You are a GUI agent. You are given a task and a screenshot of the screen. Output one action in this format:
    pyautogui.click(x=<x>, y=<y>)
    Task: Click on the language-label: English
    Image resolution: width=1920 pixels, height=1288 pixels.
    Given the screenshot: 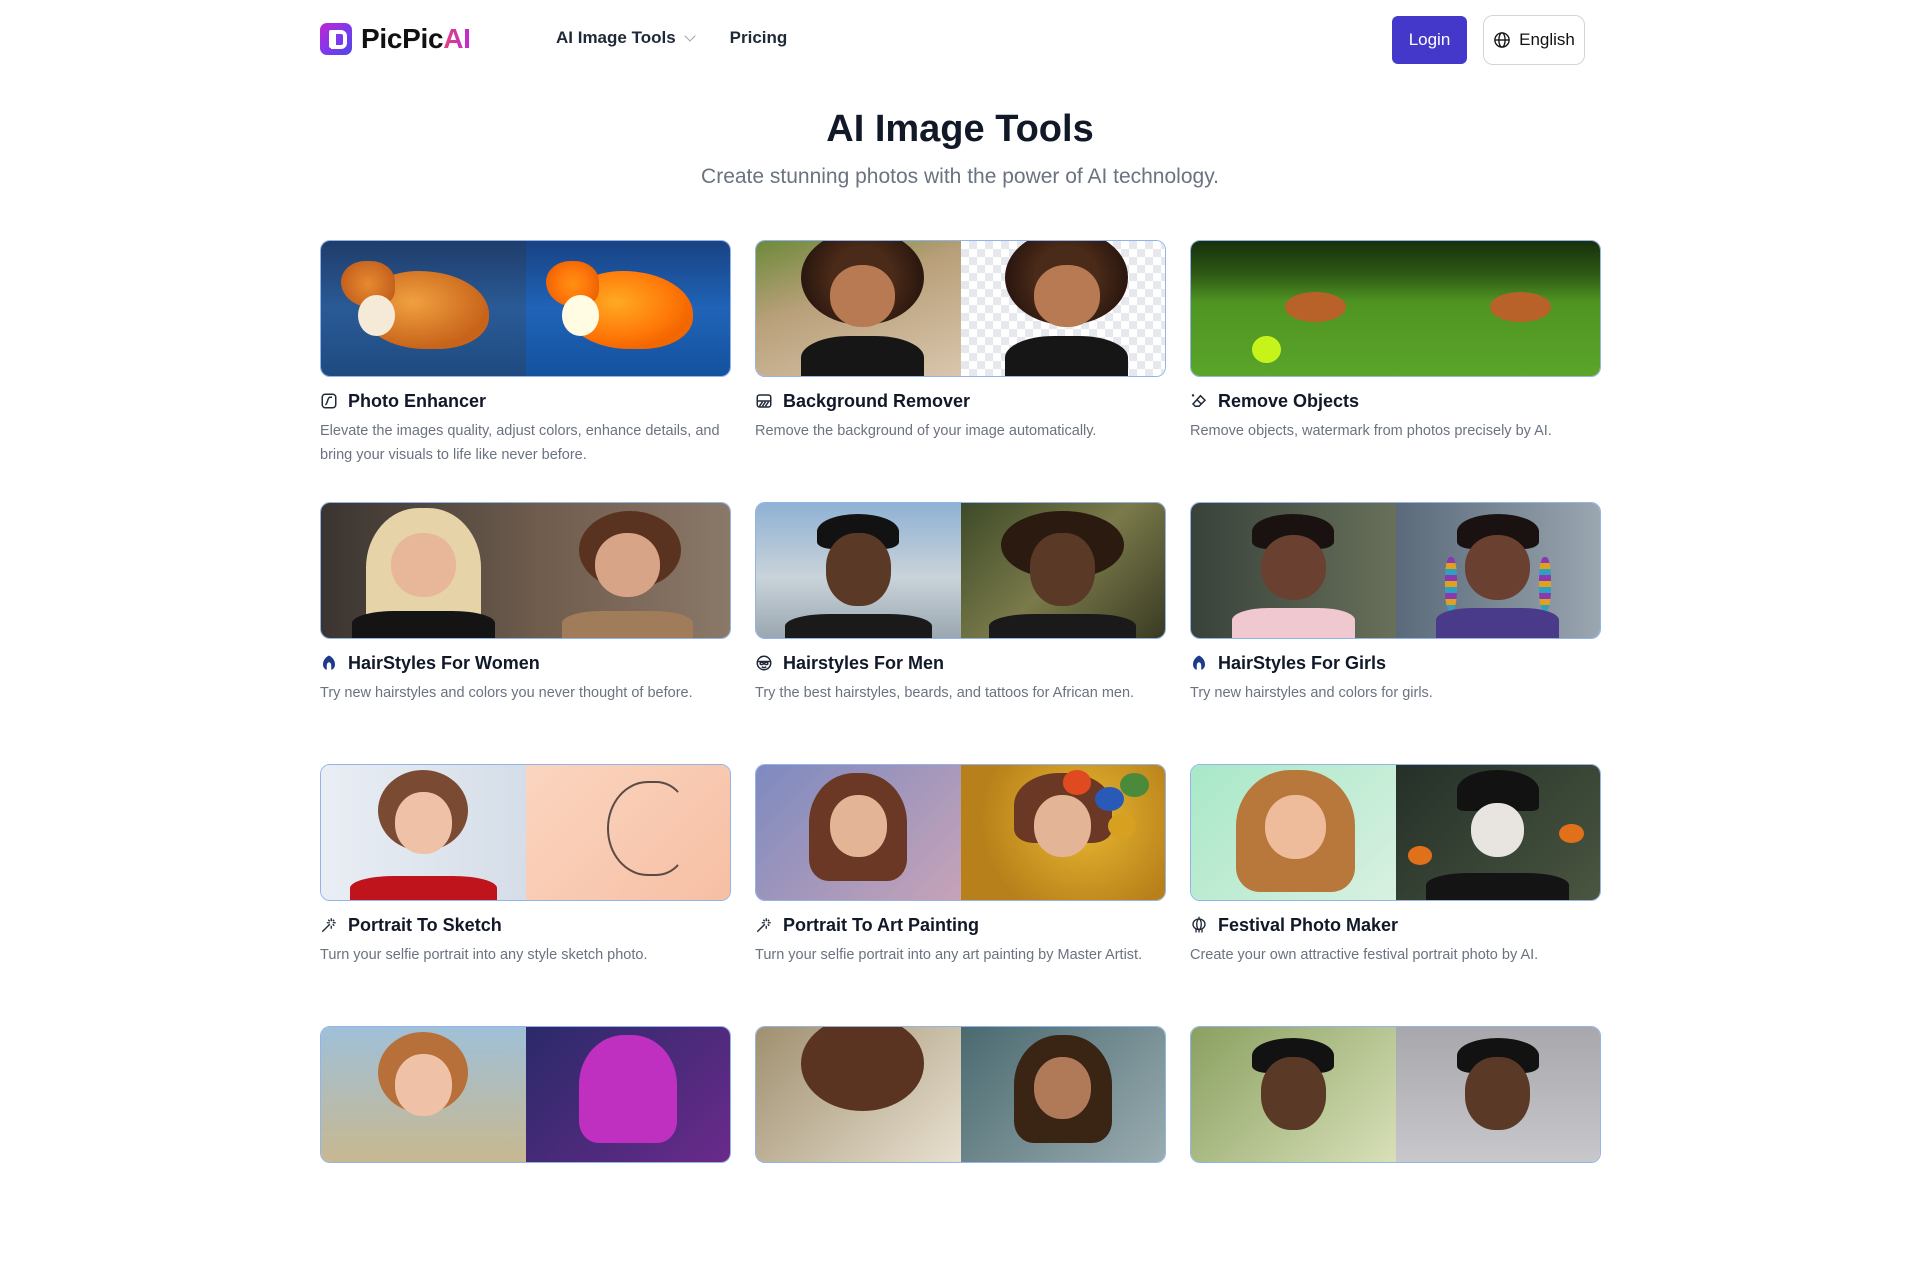 What is the action you would take?
    pyautogui.click(x=1547, y=39)
    